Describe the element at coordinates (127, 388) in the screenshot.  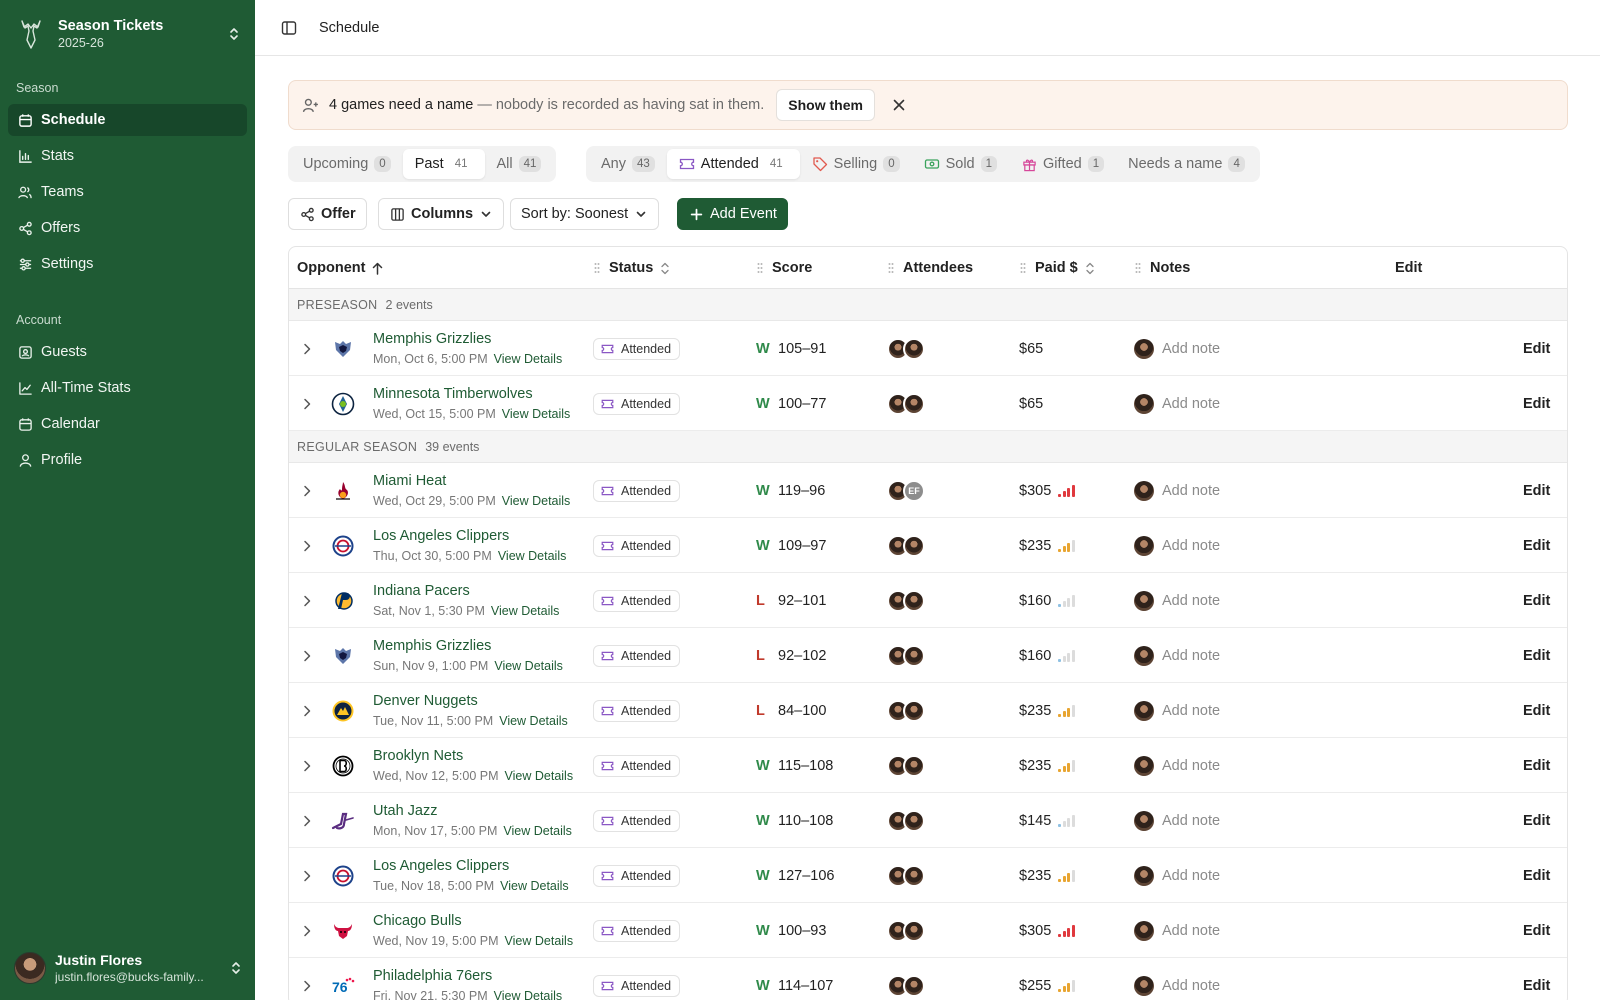
I see `sidebar-item-all-time-stats: All-Time Stats` at that location.